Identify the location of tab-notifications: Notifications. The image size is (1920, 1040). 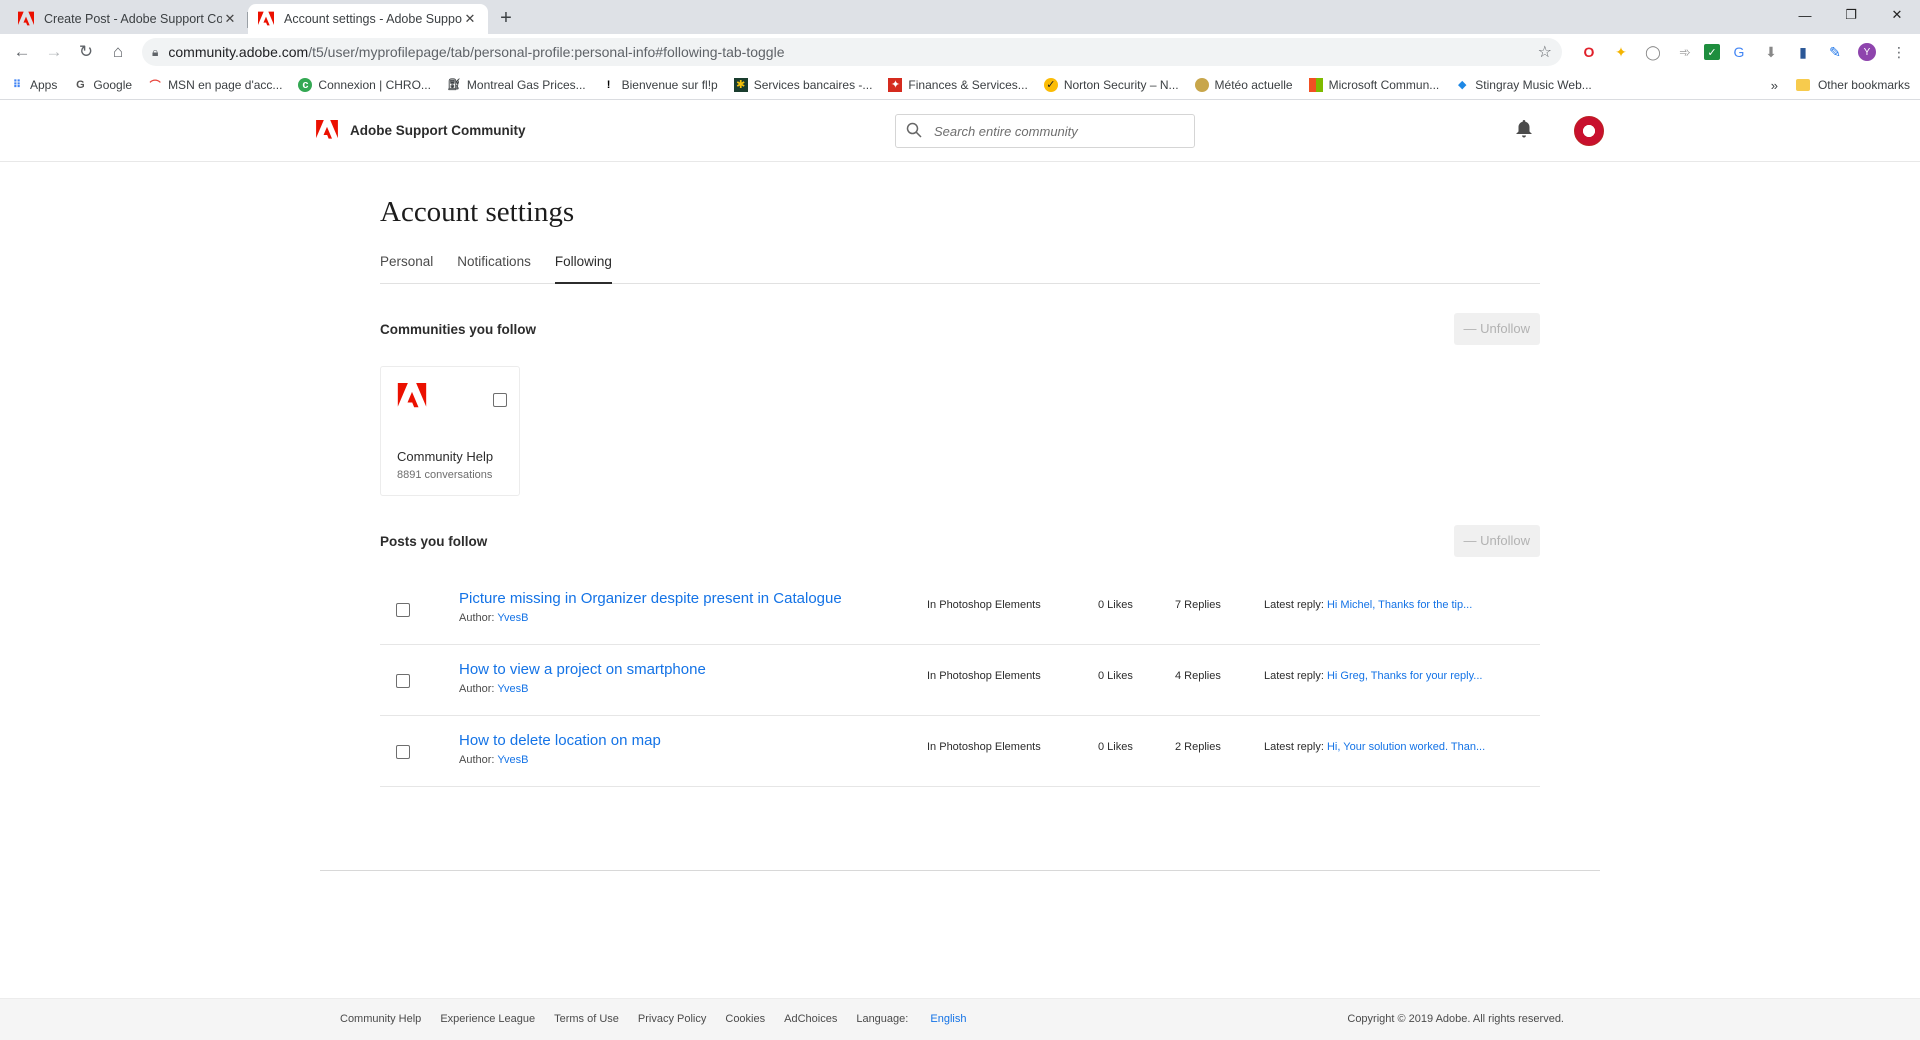
(494, 267).